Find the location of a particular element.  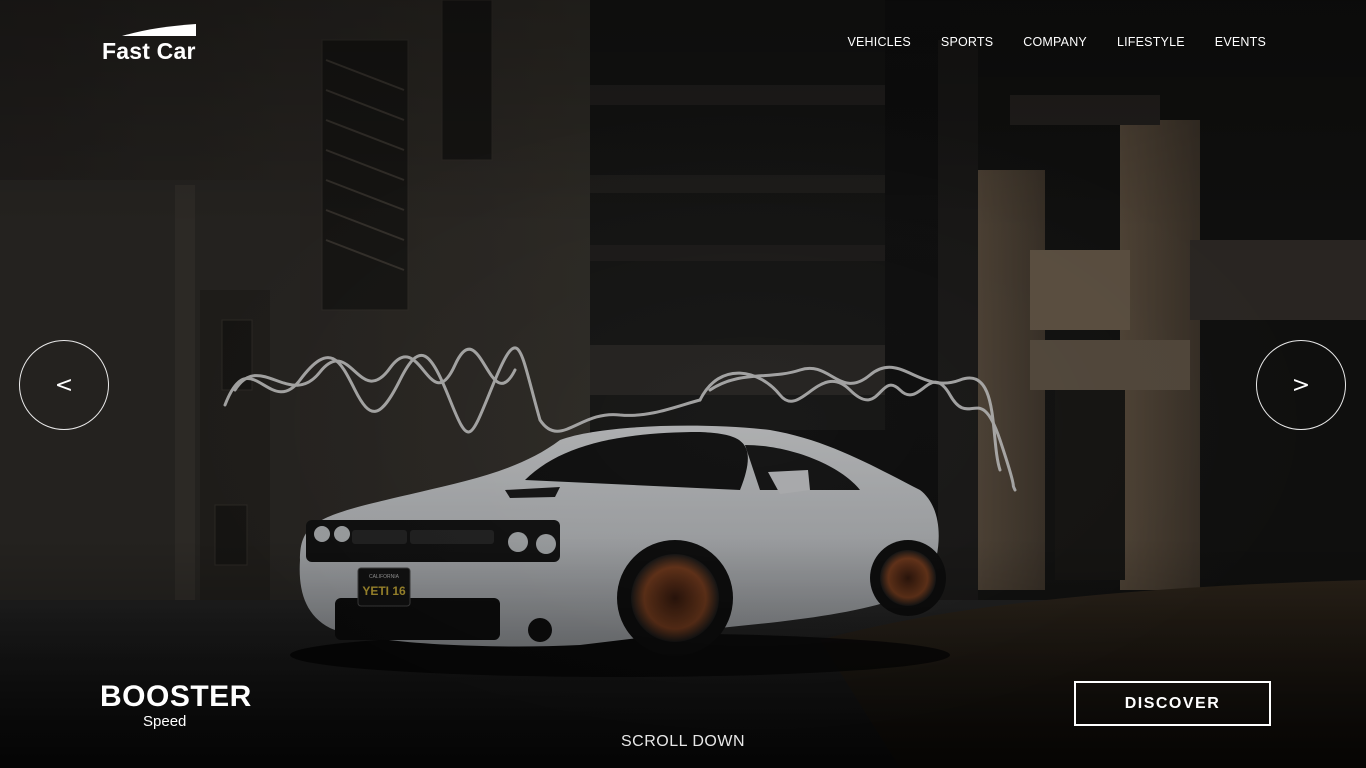

discover-button: DISCOVER is located at coordinates (1172, 703).